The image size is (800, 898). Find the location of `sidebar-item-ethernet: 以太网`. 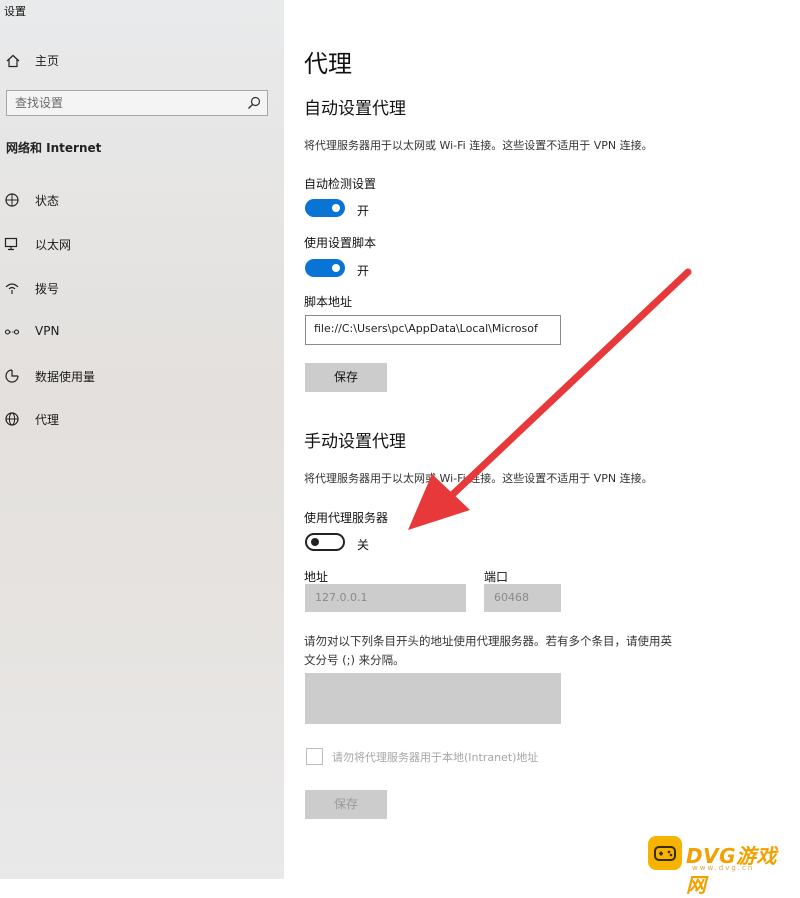

sidebar-item-ethernet: 以太网 is located at coordinates (142, 244).